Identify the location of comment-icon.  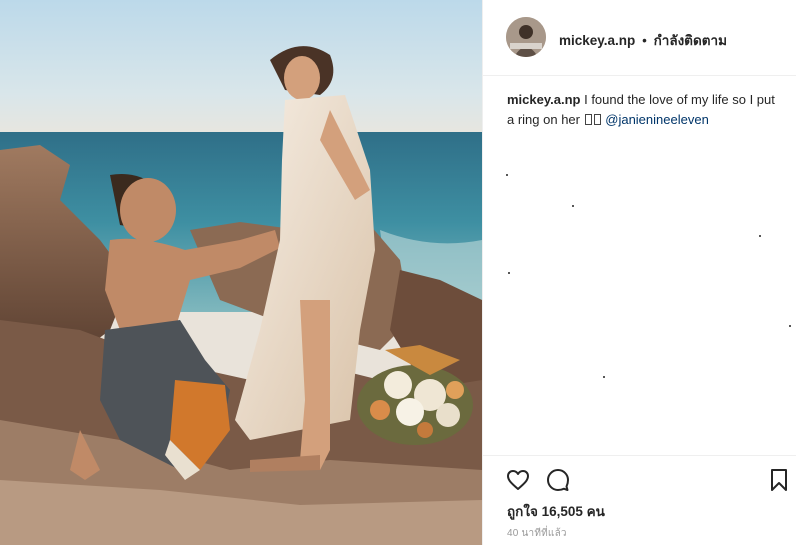
(558, 482).